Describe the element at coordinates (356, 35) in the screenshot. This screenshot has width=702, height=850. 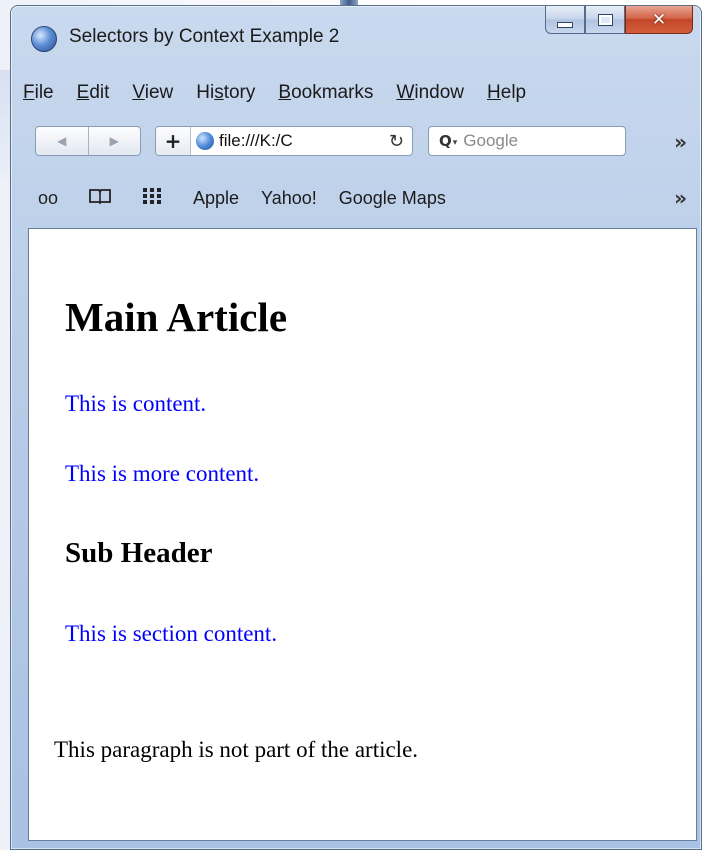
I see `title-bar: Selectors by Context Example 2 ✕` at that location.